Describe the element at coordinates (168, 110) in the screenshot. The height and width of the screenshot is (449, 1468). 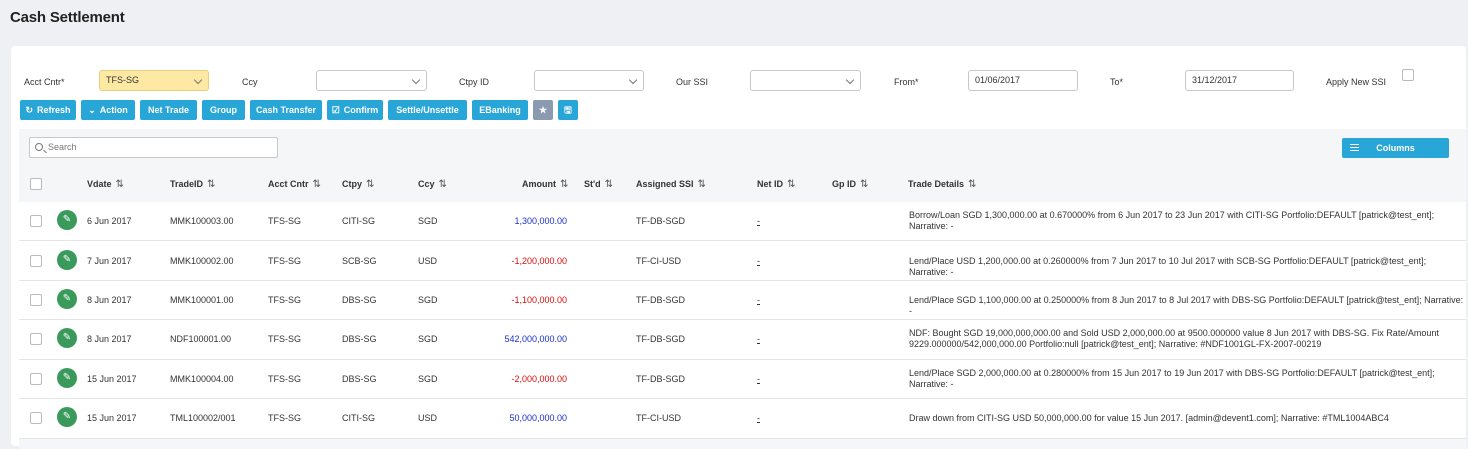
I see `net-trade-button: Net Trade` at that location.